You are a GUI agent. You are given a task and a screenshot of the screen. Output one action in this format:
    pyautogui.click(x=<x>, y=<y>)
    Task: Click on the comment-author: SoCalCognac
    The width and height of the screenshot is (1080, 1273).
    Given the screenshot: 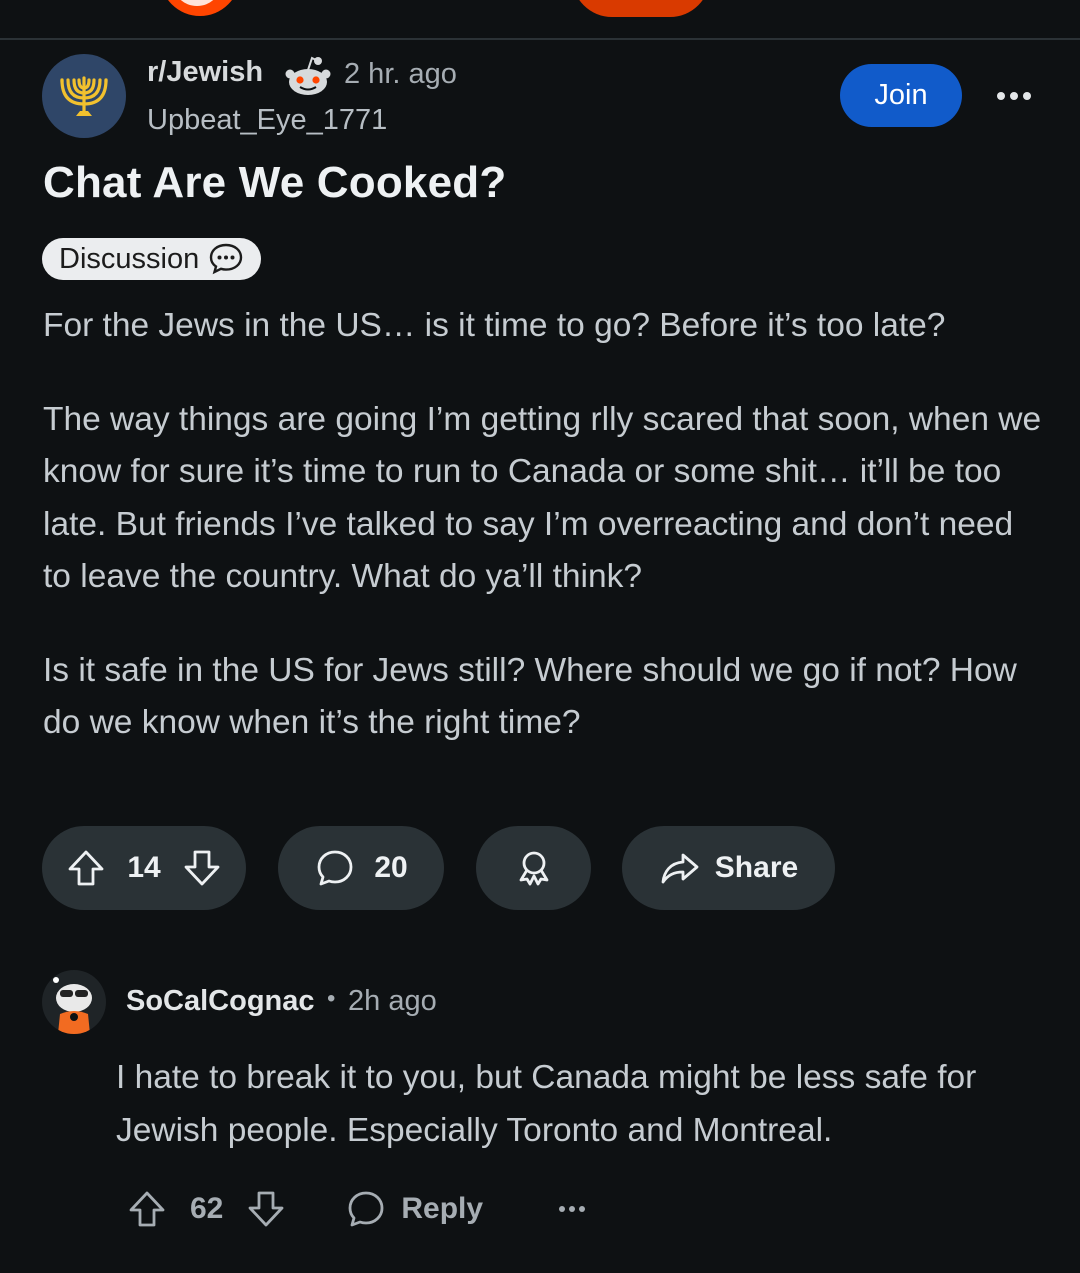 What is the action you would take?
    pyautogui.click(x=220, y=1001)
    